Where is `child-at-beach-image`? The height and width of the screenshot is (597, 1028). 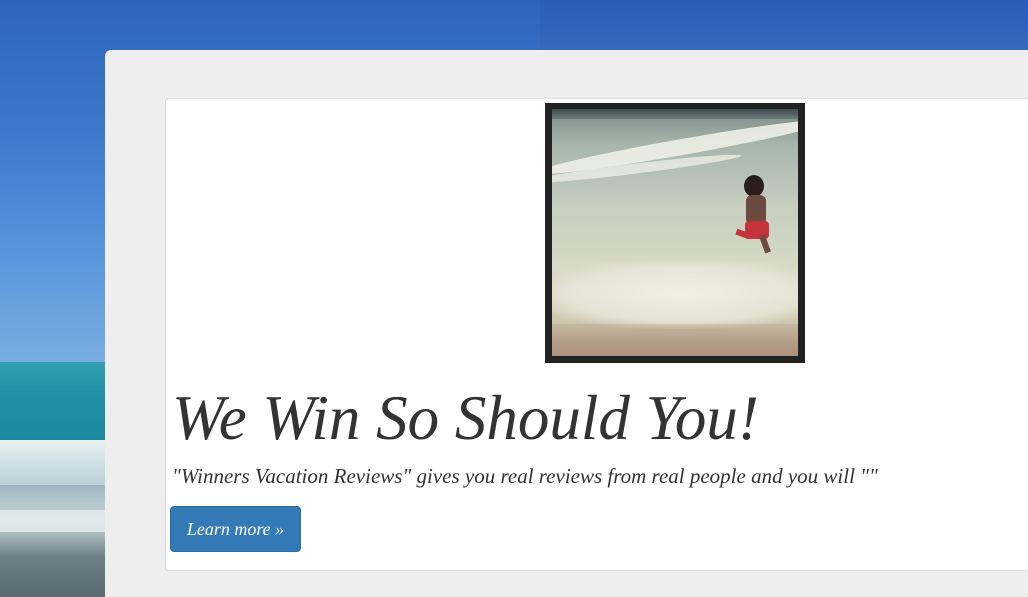
child-at-beach-image is located at coordinates (675, 232).